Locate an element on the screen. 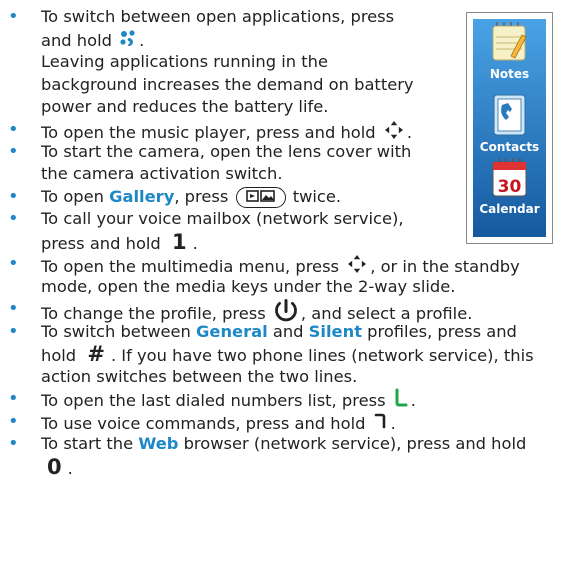 Image resolution: width=569 pixels, height=563 pixels. tip-text: To use voice commands, press and hold is located at coordinates (206, 423).